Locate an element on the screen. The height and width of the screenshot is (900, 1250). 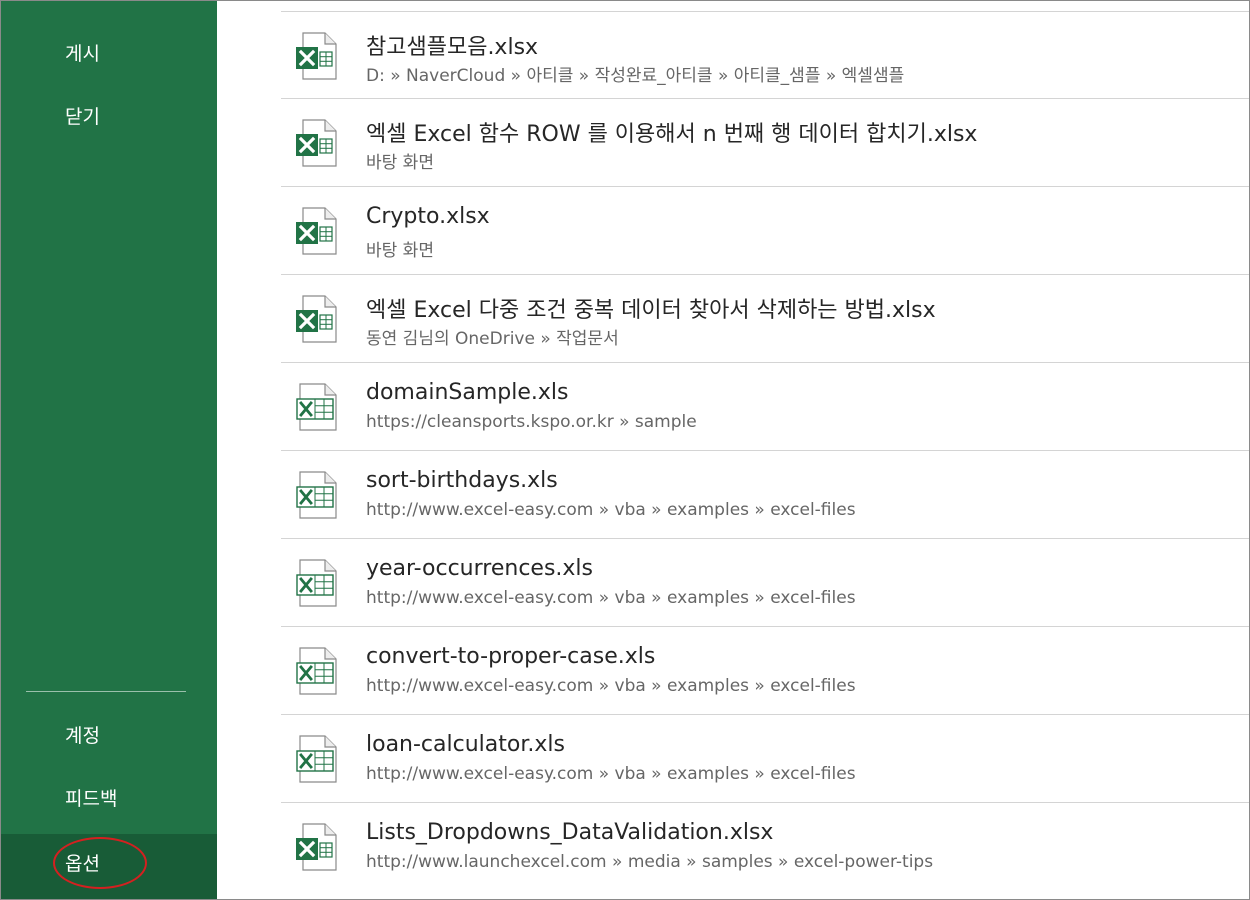
recent-file-item: Crypto.xlsx 바탕 화면 is located at coordinates (765, 231).